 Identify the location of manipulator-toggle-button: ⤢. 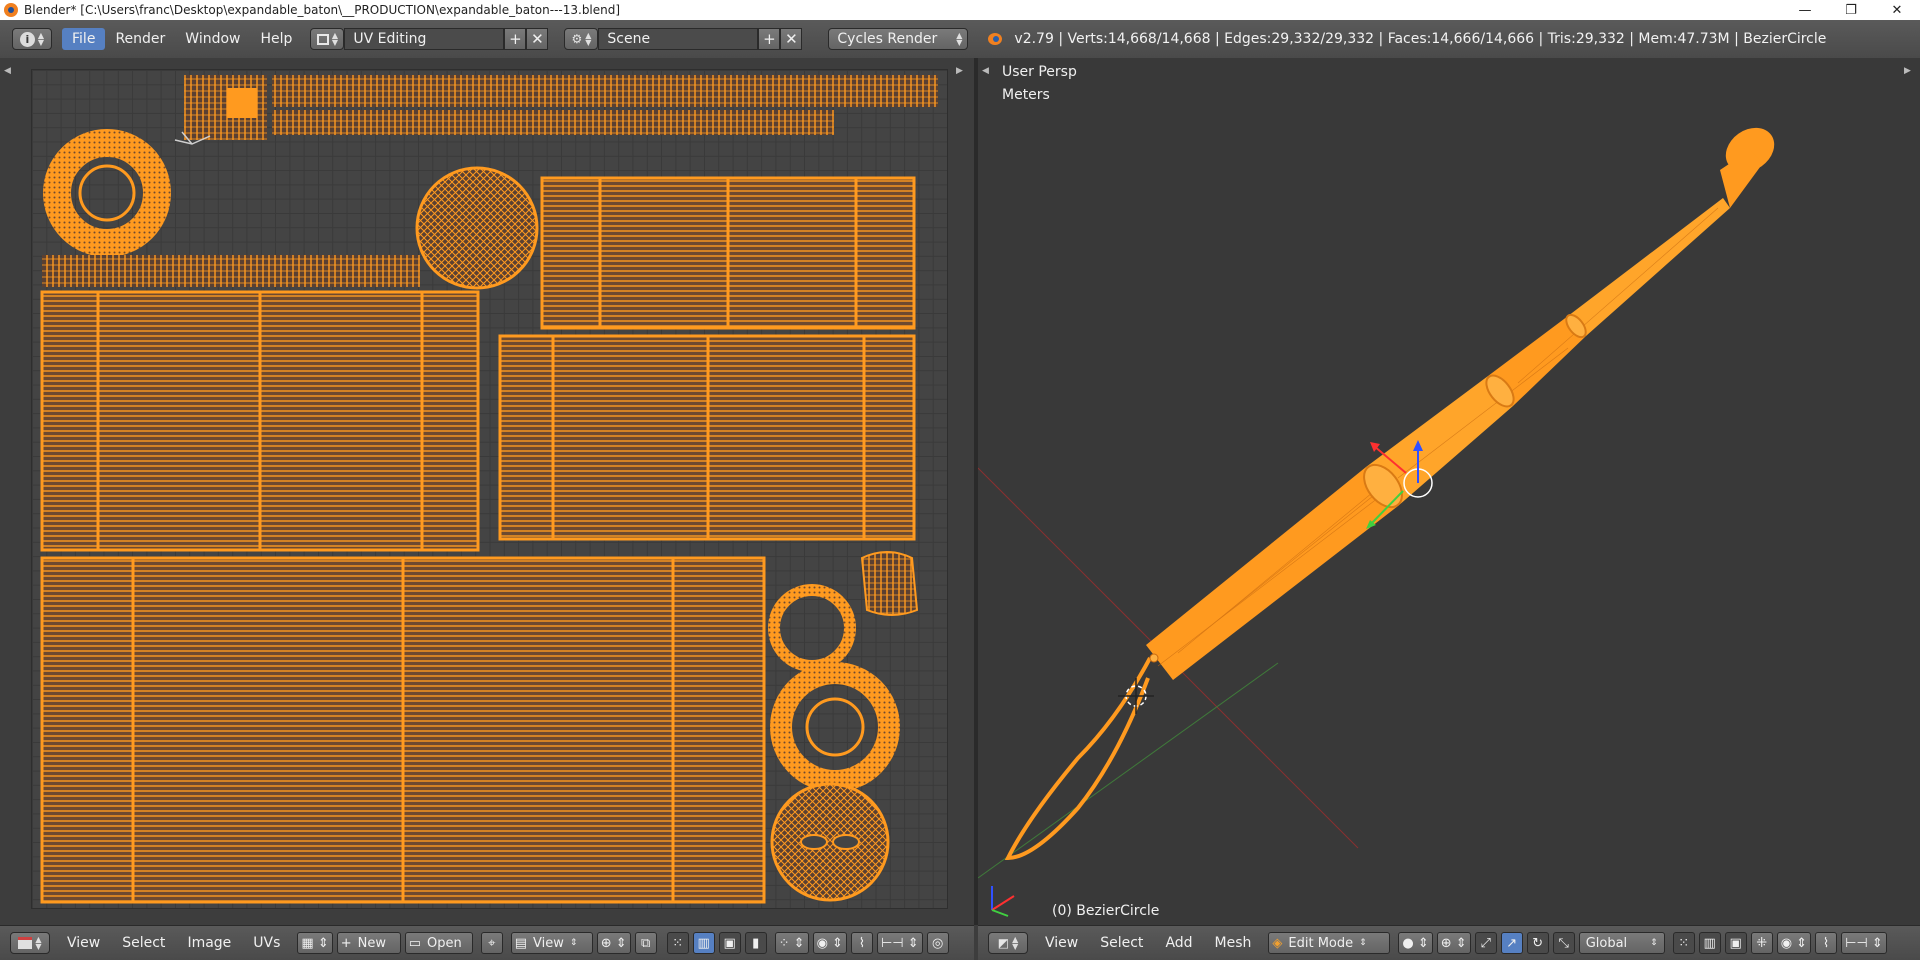
(1485, 943).